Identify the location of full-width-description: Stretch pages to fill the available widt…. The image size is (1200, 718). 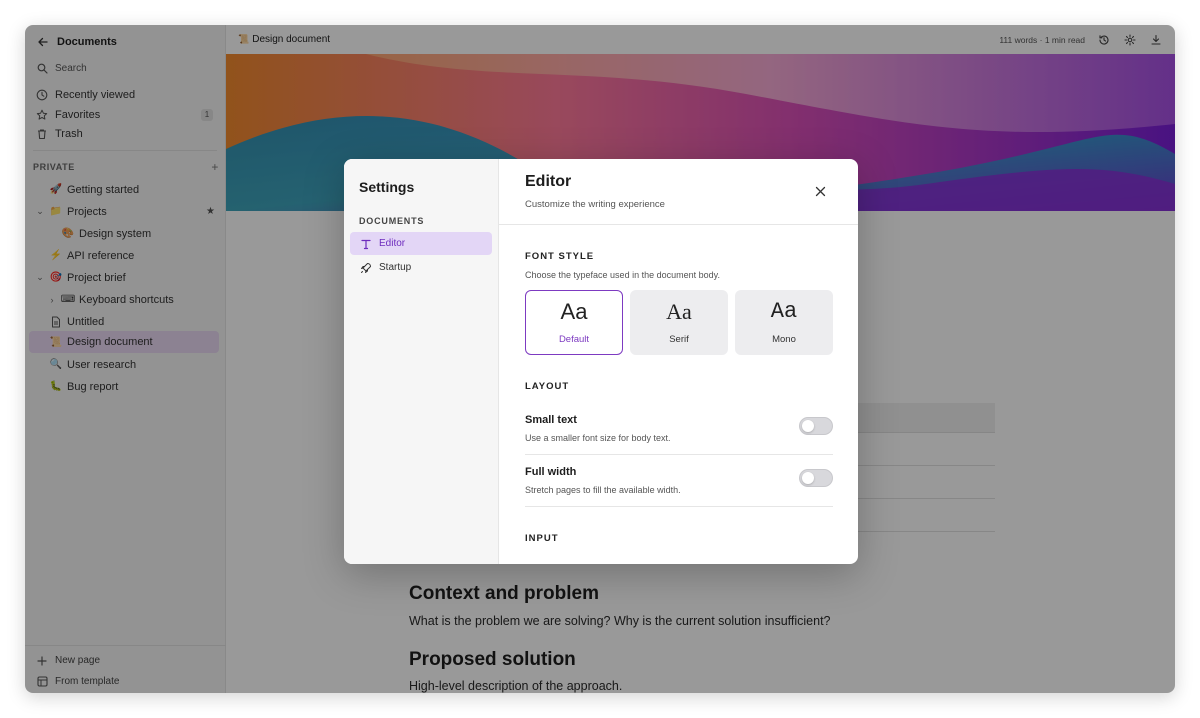
(603, 490).